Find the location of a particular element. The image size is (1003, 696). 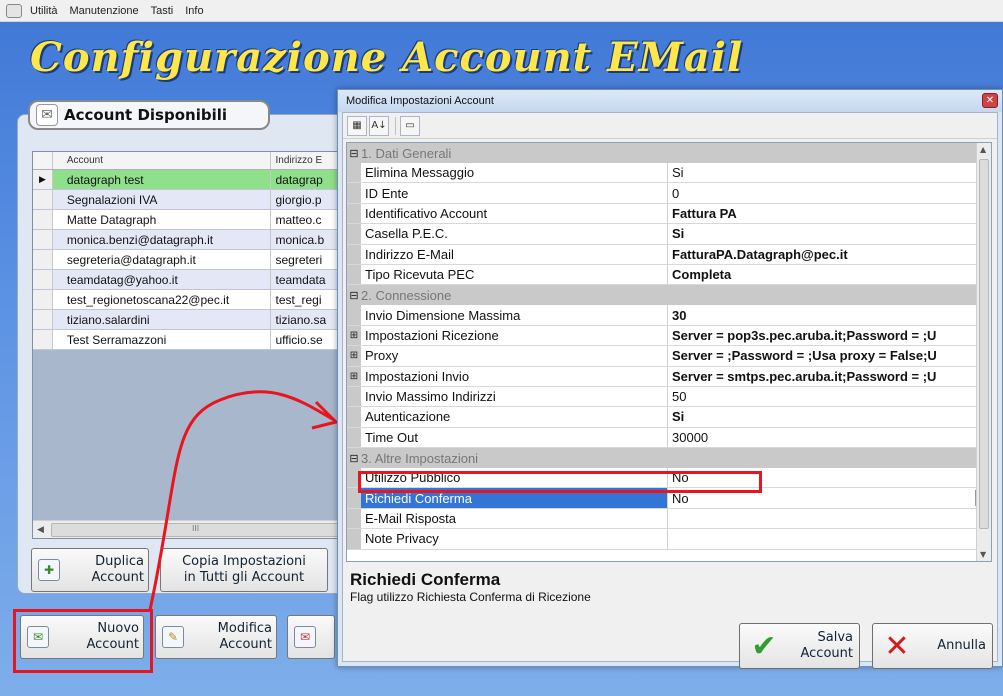

property-name: Time Out is located at coordinates (514, 437).